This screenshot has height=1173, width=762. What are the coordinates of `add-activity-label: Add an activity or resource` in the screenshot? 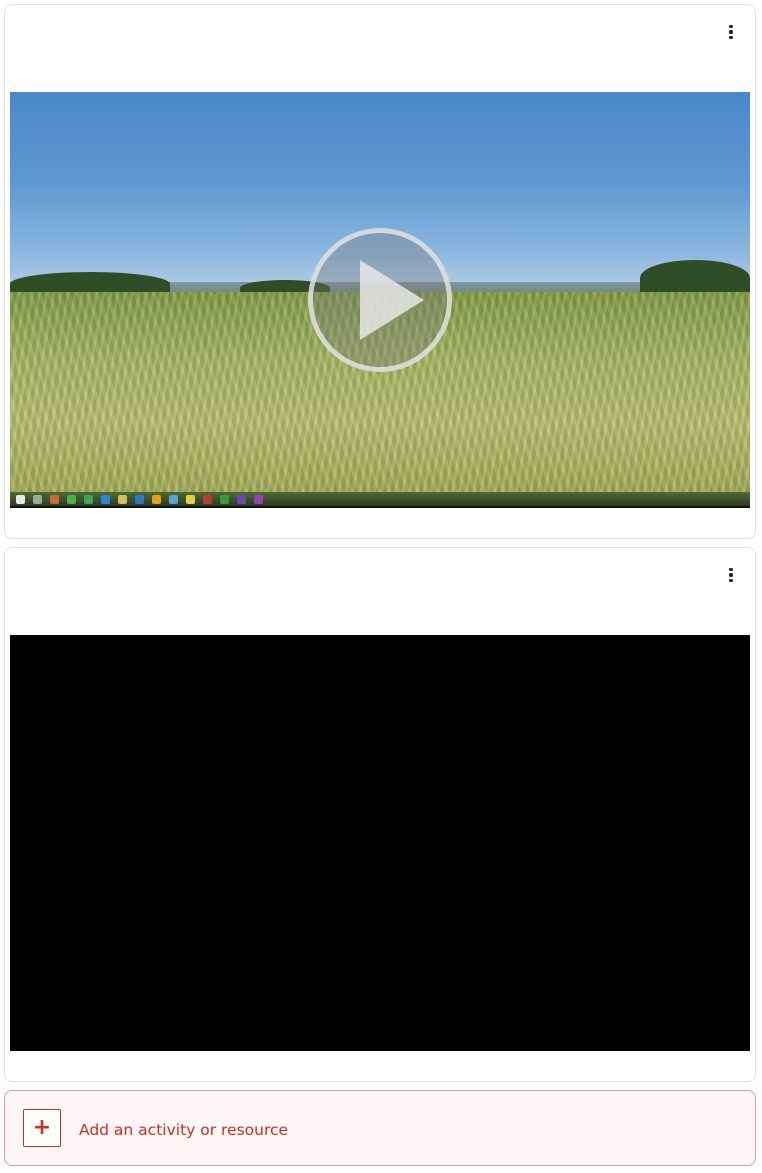 It's located at (184, 1129).